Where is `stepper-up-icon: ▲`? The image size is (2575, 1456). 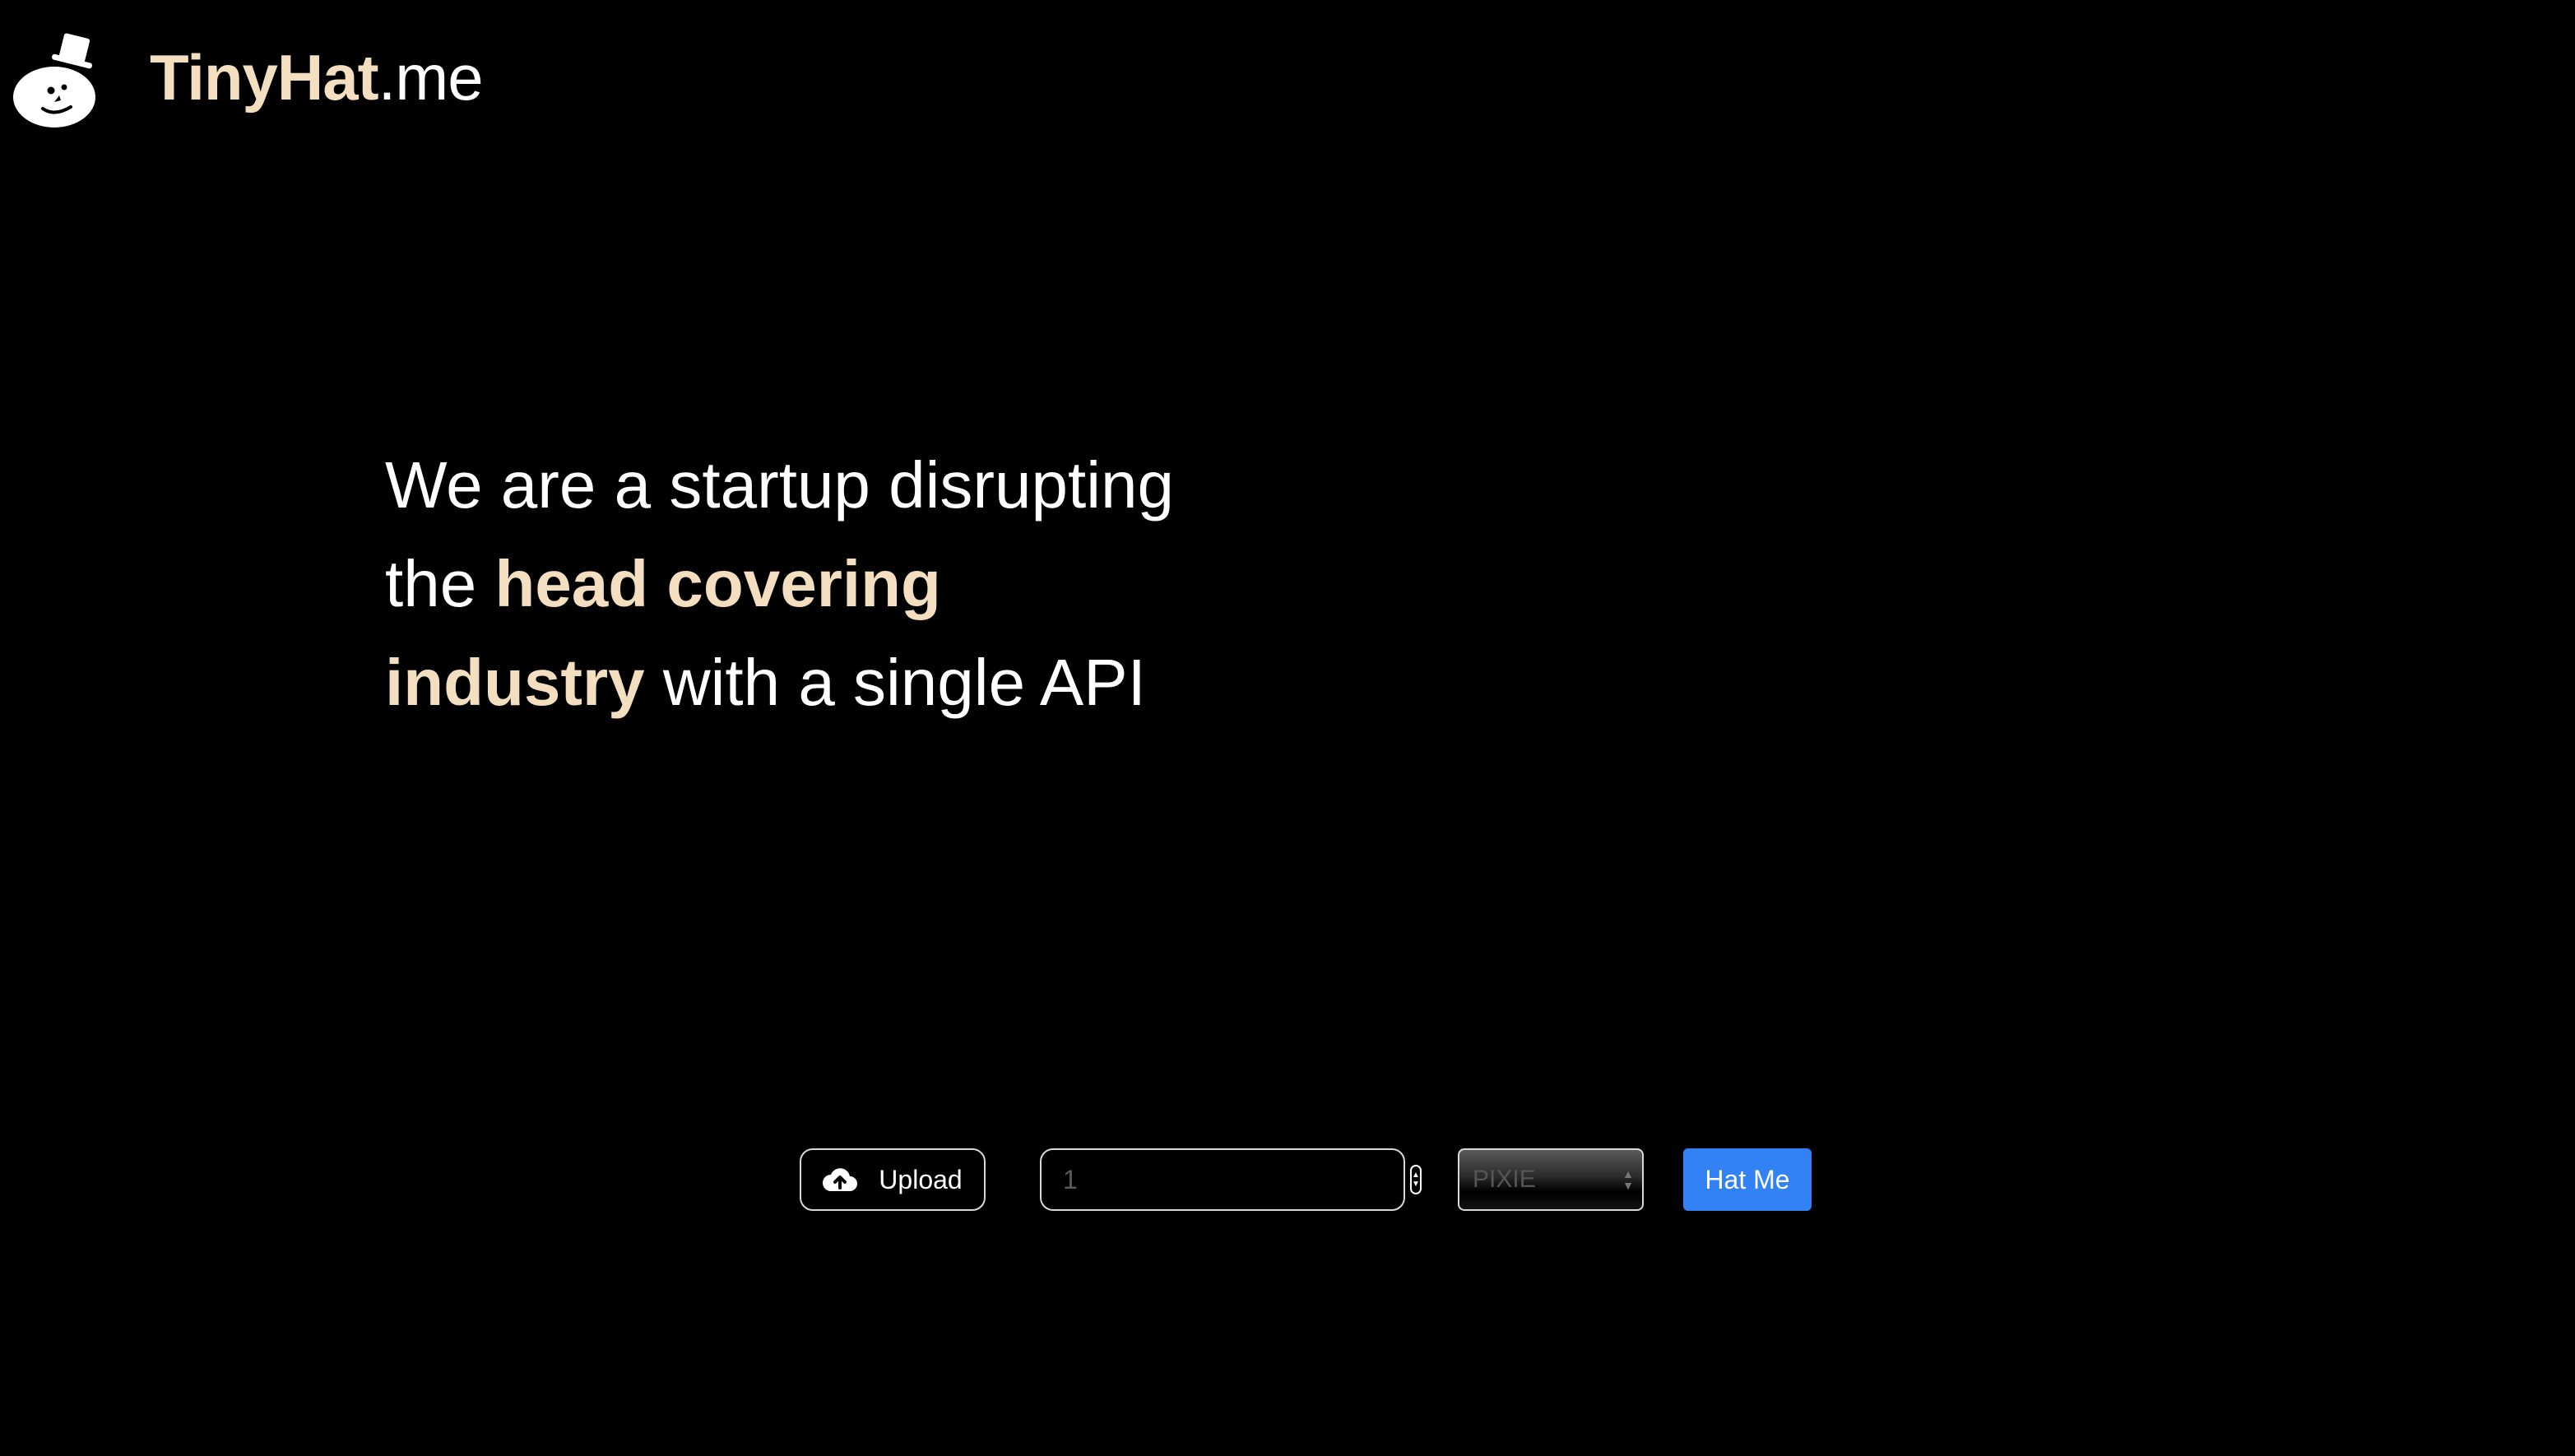 stepper-up-icon: ▲ is located at coordinates (1416, 1175).